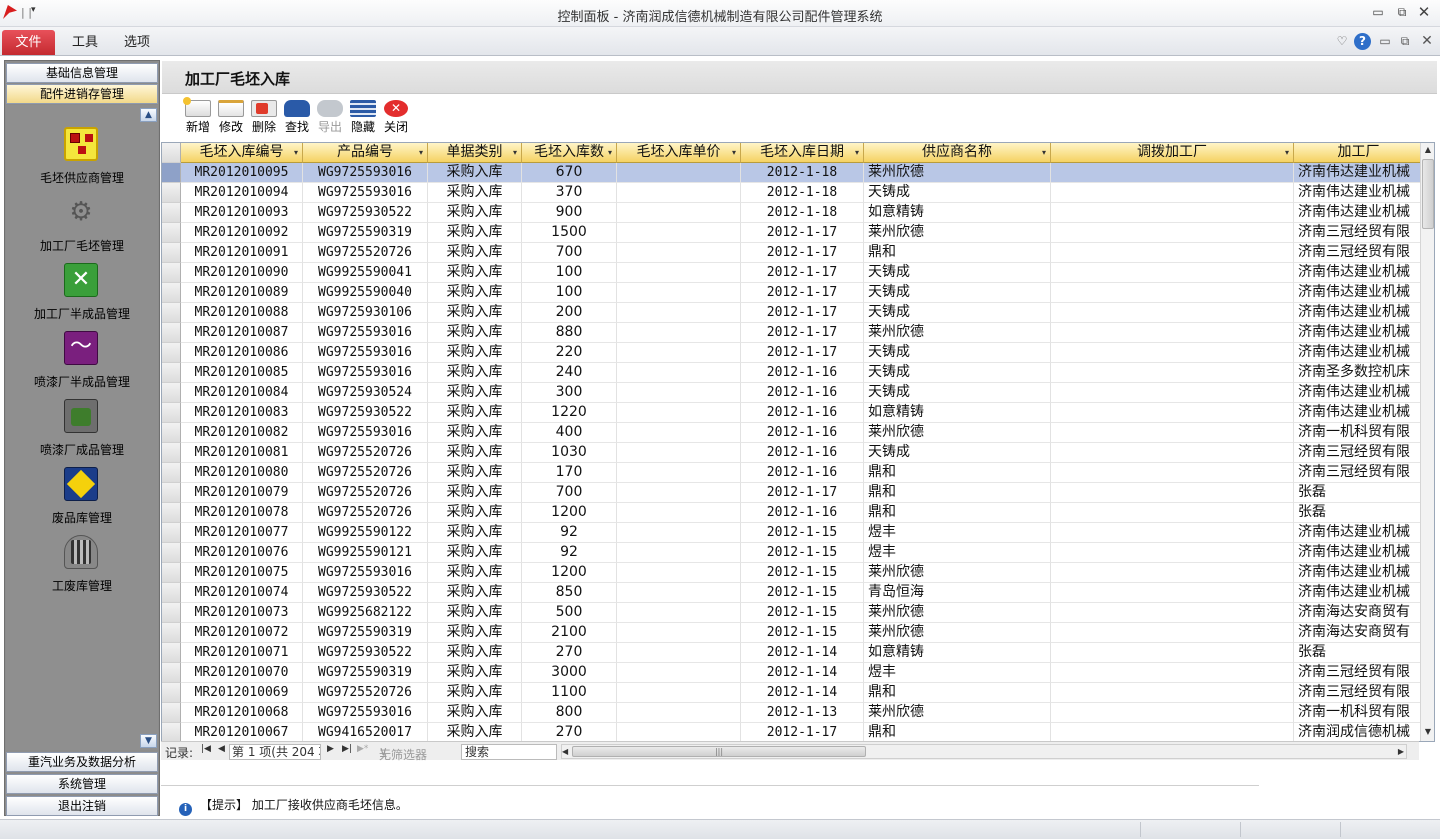 This screenshot has height=839, width=1440. Describe the element at coordinates (365, 213) in the screenshot. I see `col-product-no-cell: WG9725930522` at that location.